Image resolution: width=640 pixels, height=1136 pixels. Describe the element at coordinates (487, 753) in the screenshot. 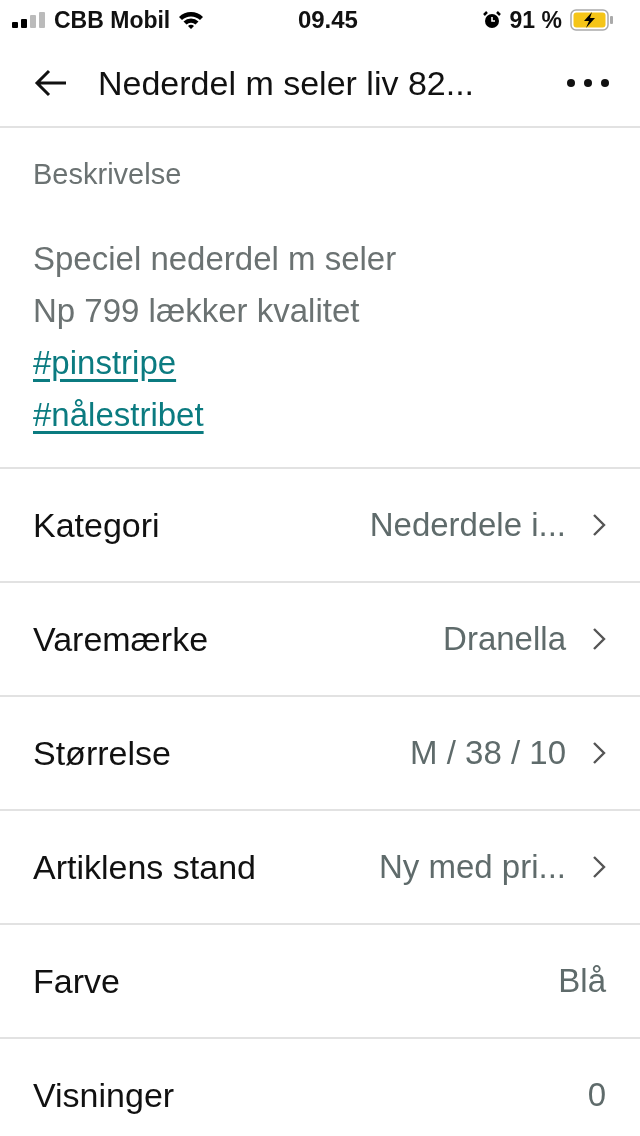

I see `row-value: M / 38 / 10` at that location.